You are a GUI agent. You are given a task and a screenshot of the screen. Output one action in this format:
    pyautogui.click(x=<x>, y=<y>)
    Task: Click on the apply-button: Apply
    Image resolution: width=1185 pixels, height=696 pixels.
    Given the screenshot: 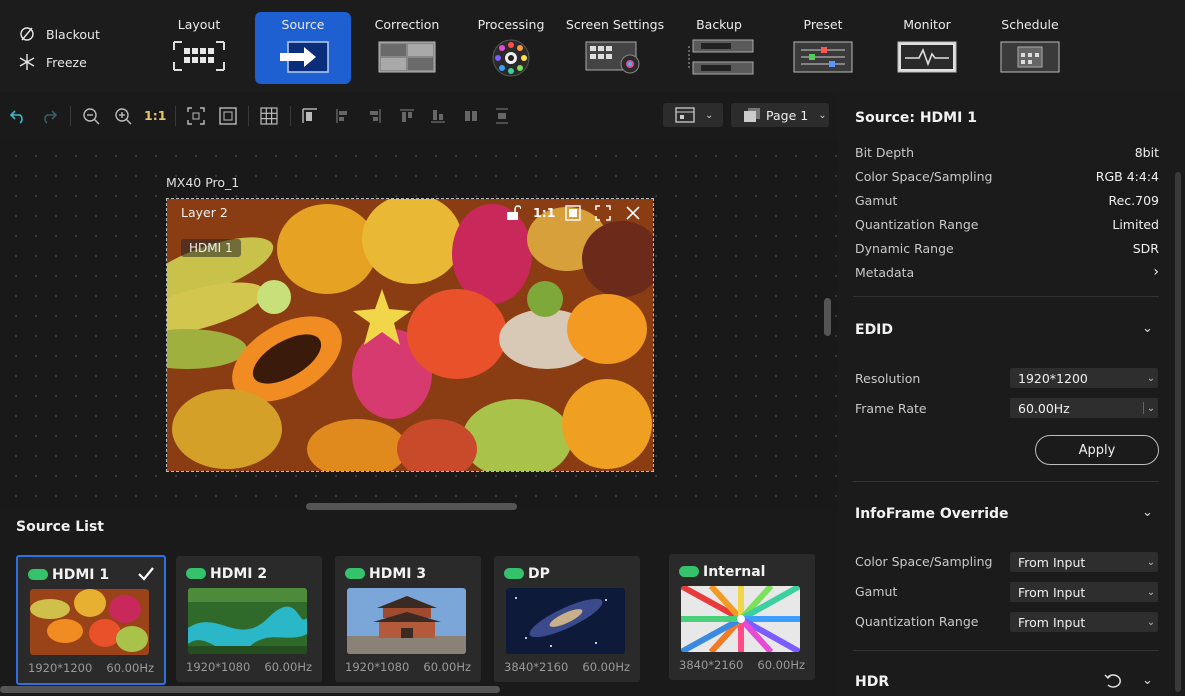 What is the action you would take?
    pyautogui.click(x=1097, y=450)
    